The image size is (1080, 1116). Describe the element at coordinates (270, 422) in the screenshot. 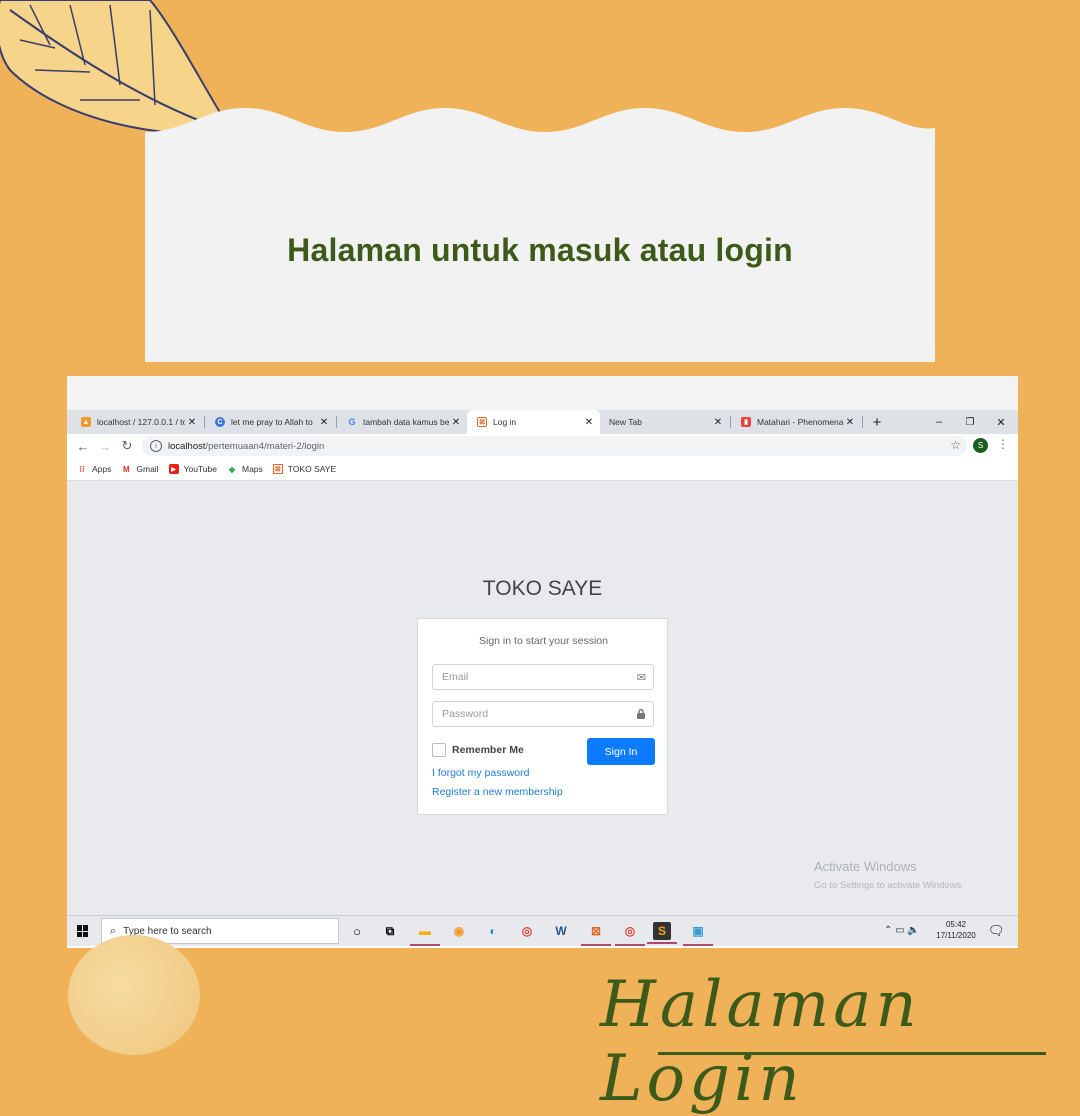

I see `tab-pray: C let me pray to Allah to ✕` at that location.